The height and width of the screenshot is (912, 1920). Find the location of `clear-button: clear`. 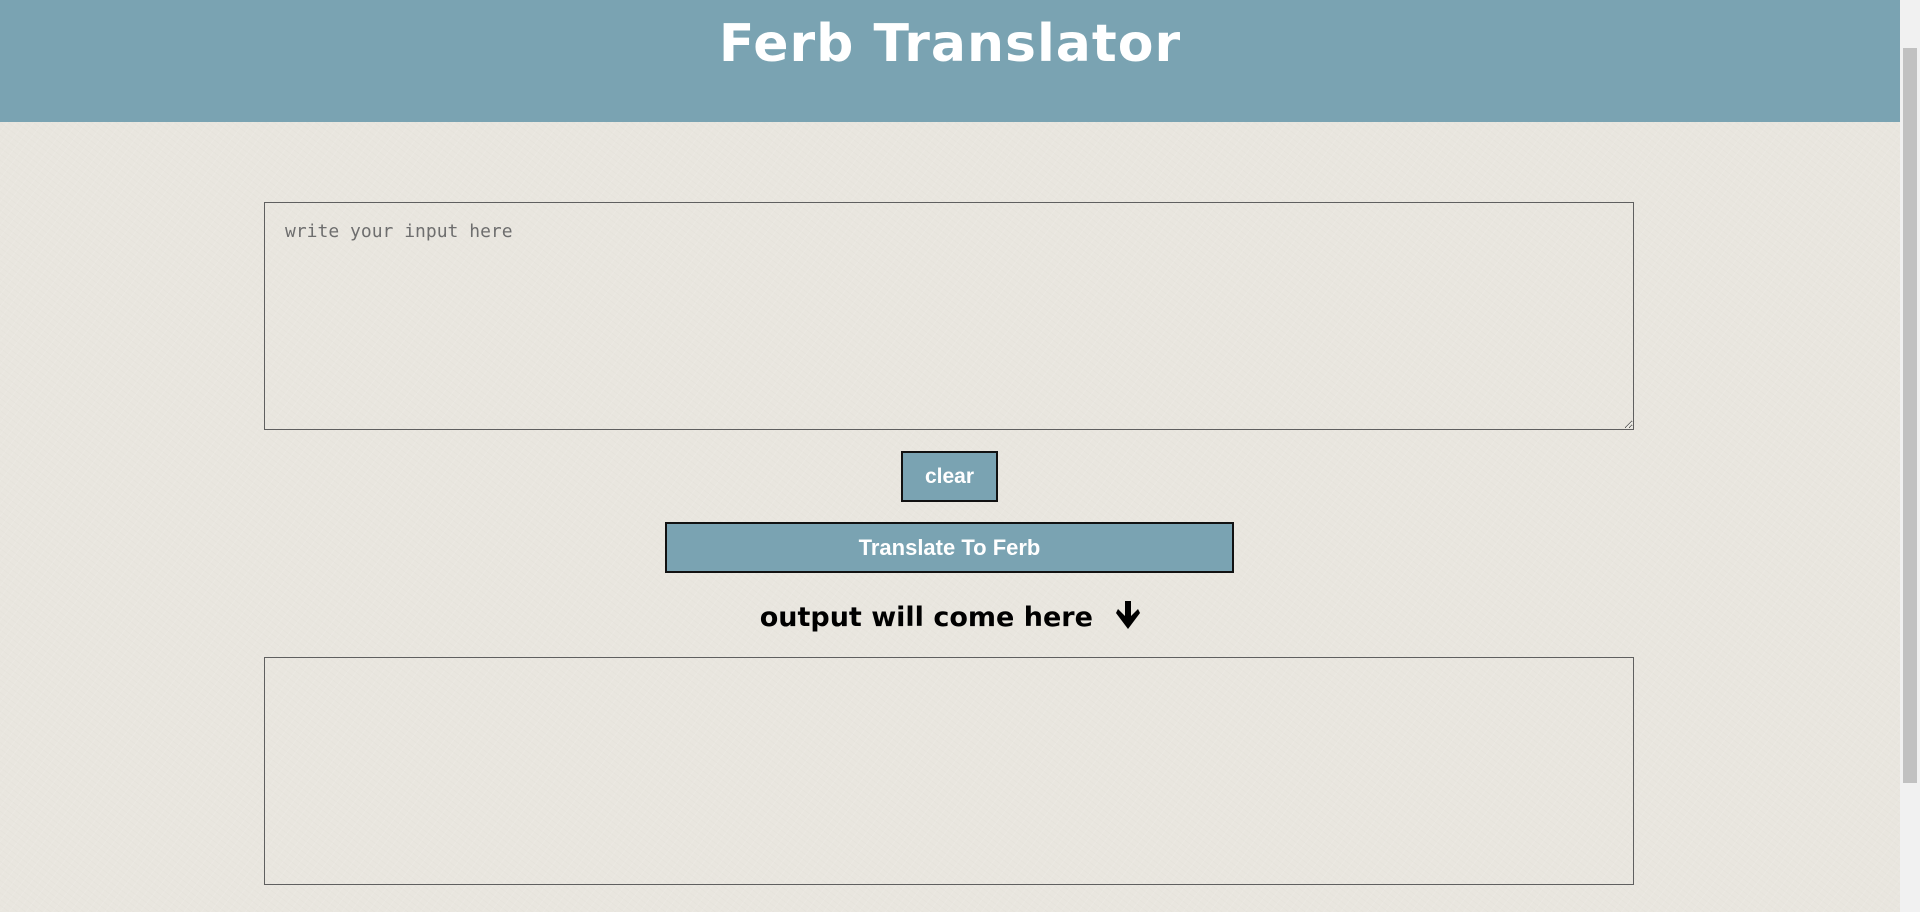

clear-button: clear is located at coordinates (949, 476).